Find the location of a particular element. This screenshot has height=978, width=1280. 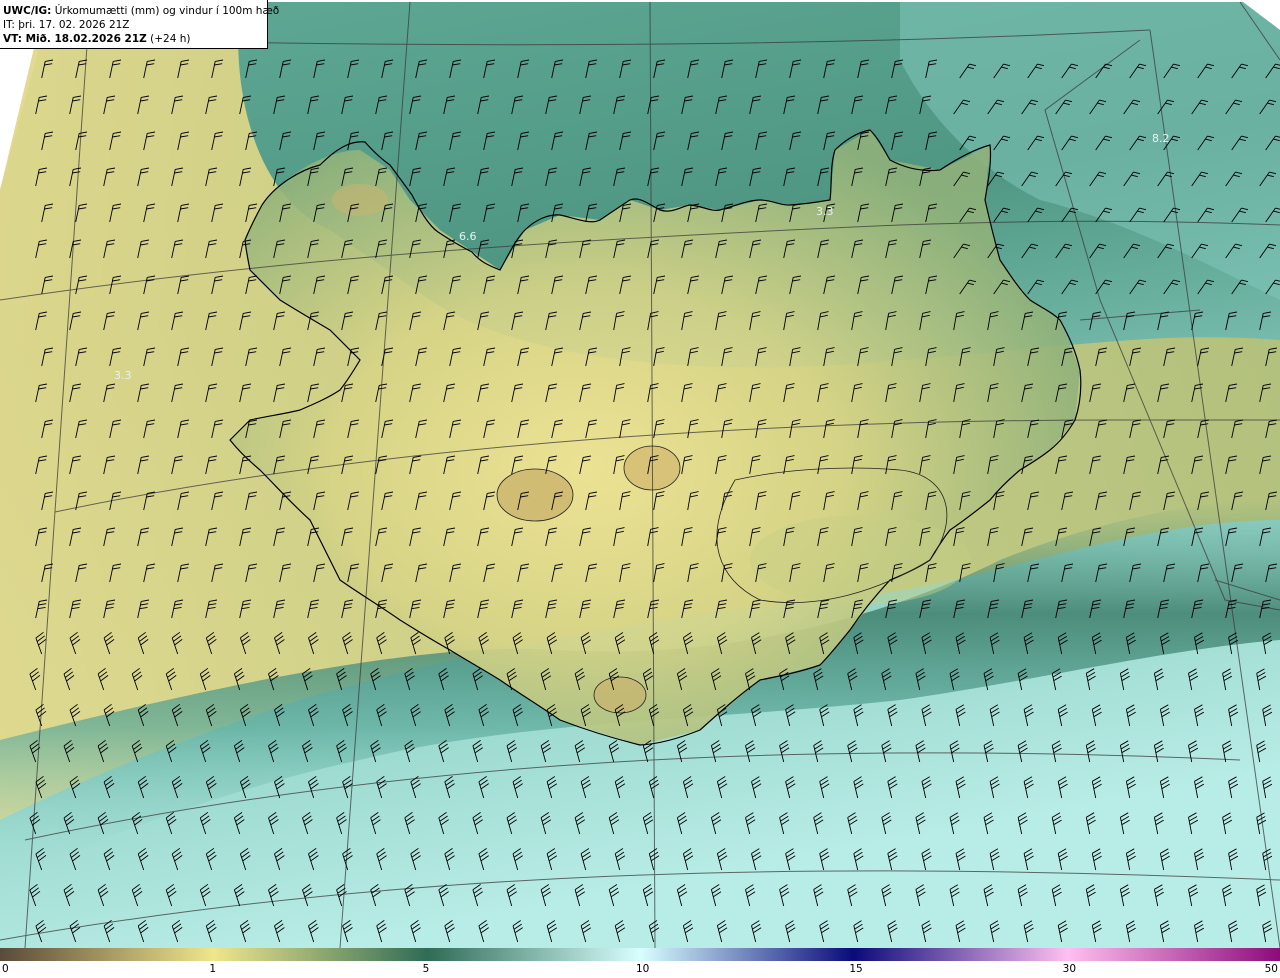

point-value-3: 3.3 is located at coordinates (825, 211).